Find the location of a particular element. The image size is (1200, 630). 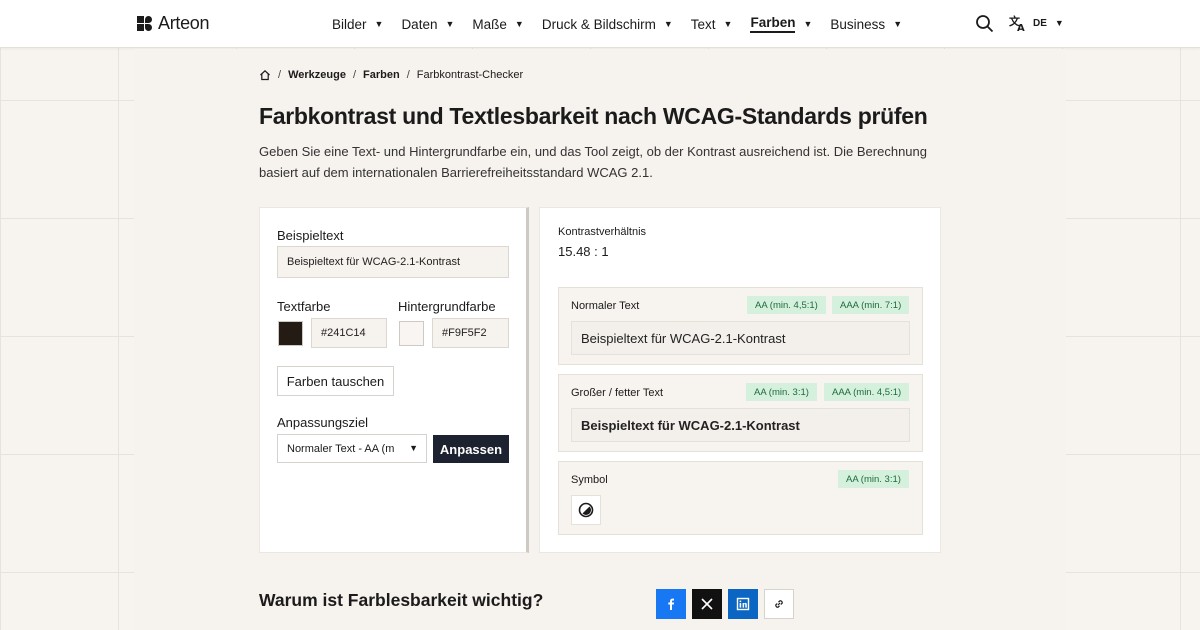

status-badge-aa: AA (min. 4,5:1) is located at coordinates (786, 305).